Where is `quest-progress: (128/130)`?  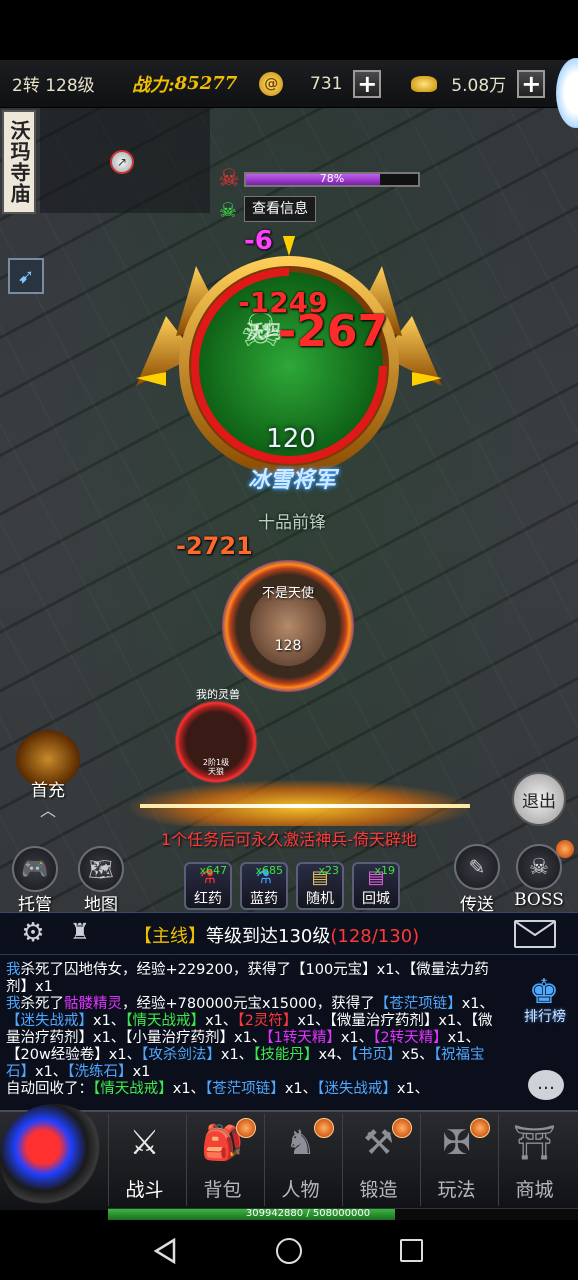
quest-progress: (128/130) is located at coordinates (375, 936).